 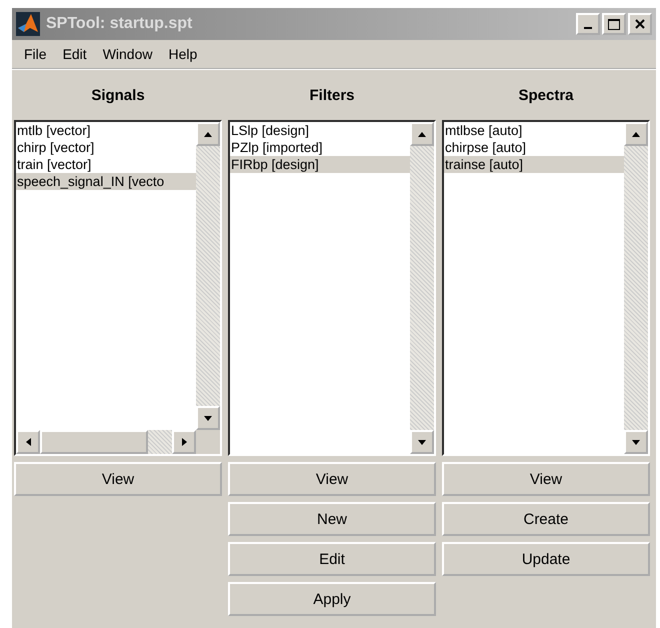 What do you see at coordinates (332, 559) in the screenshot?
I see `action-button: Edit` at bounding box center [332, 559].